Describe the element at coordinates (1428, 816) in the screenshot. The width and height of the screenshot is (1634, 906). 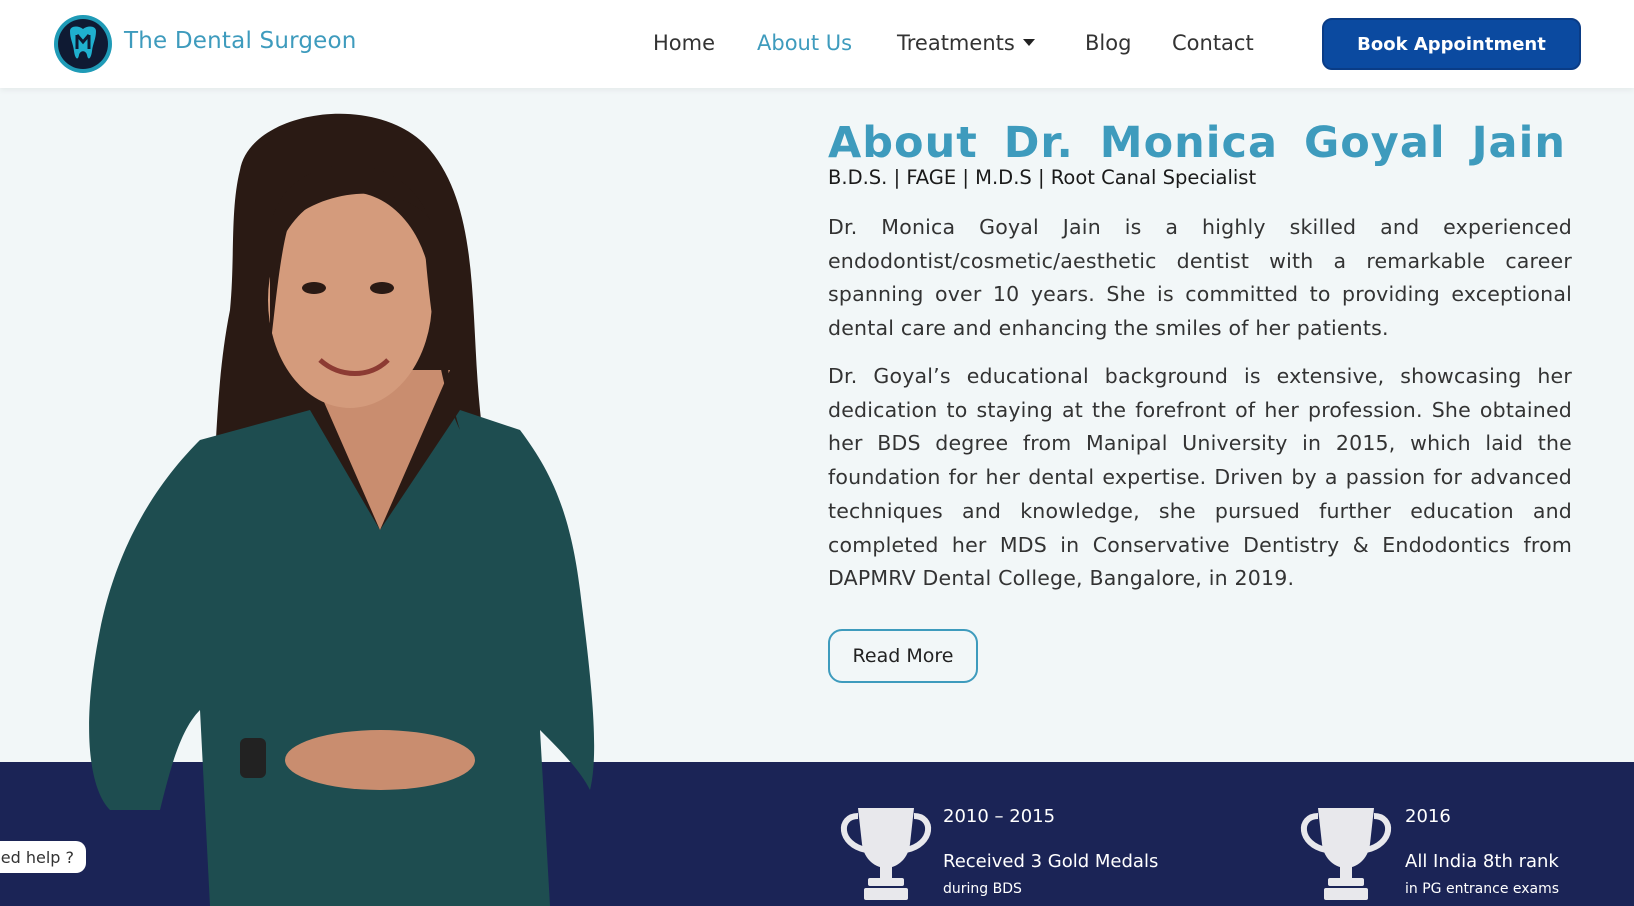
I see `award-year: 2016` at that location.